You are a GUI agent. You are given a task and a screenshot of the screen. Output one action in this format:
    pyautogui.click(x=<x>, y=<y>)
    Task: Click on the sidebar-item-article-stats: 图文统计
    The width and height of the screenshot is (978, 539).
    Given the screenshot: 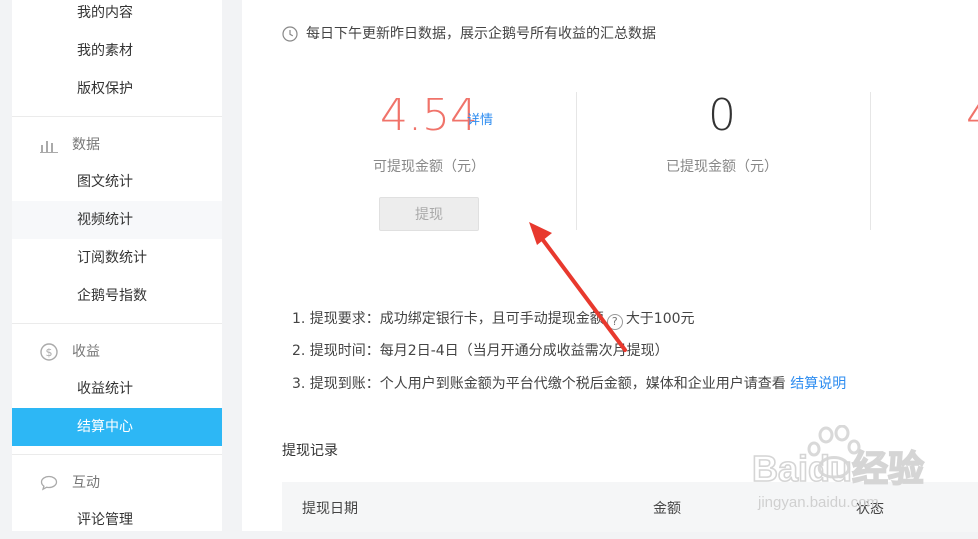 What is the action you would take?
    pyautogui.click(x=117, y=182)
    